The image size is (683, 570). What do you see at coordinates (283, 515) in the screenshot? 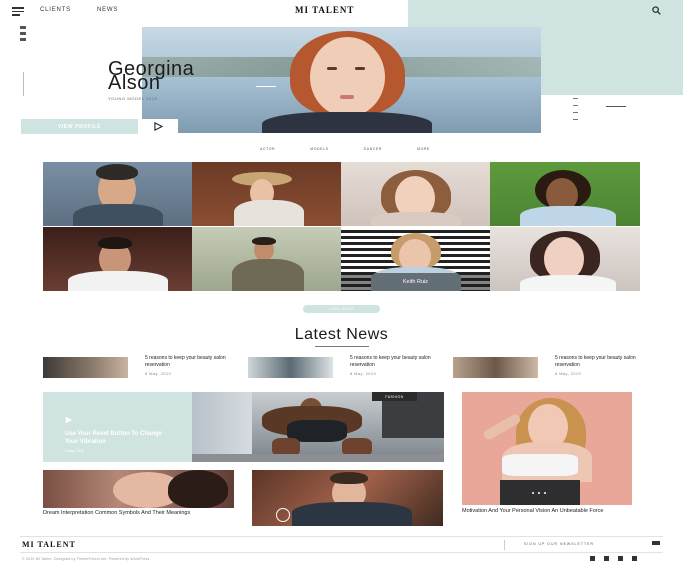
I see `video-play-icon` at bounding box center [283, 515].